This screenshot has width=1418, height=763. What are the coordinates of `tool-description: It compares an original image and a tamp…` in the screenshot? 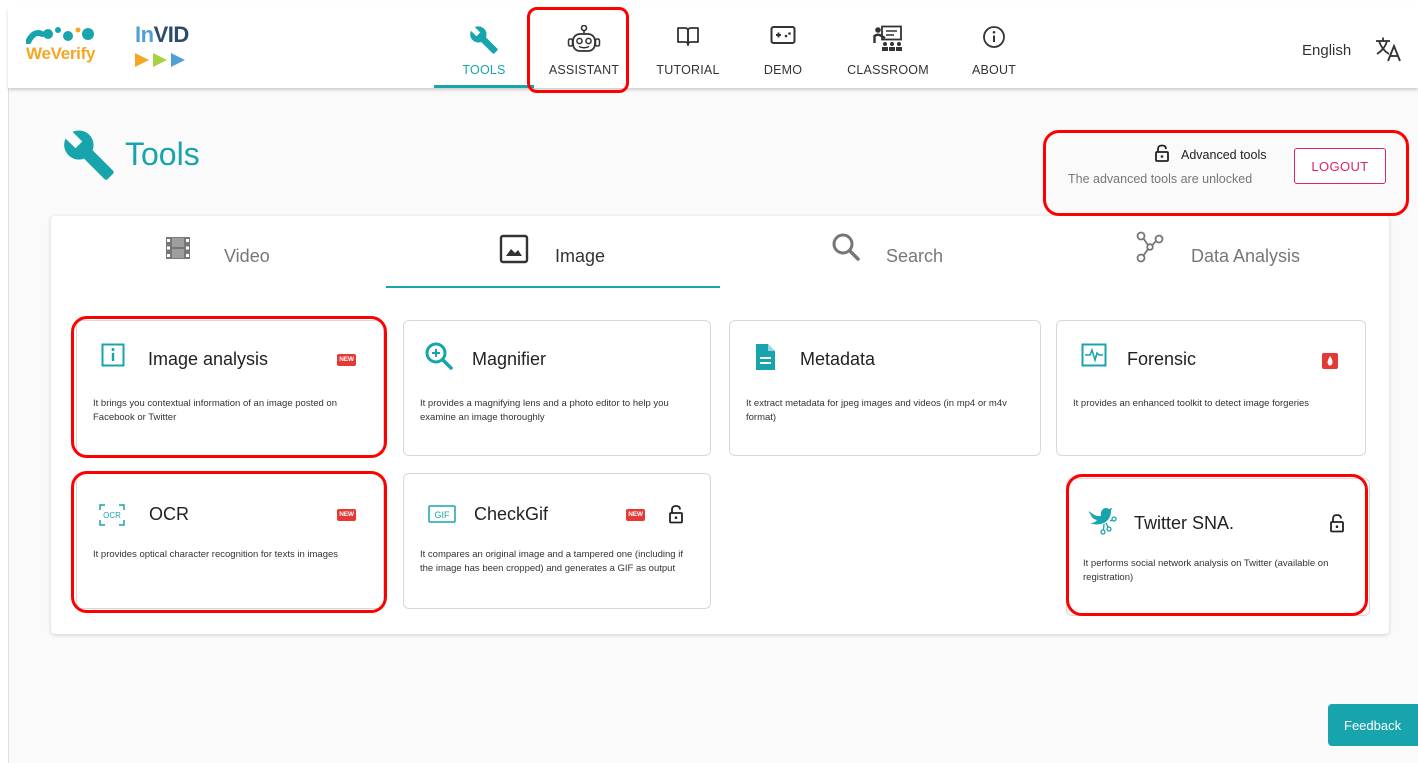 It's located at (551, 561).